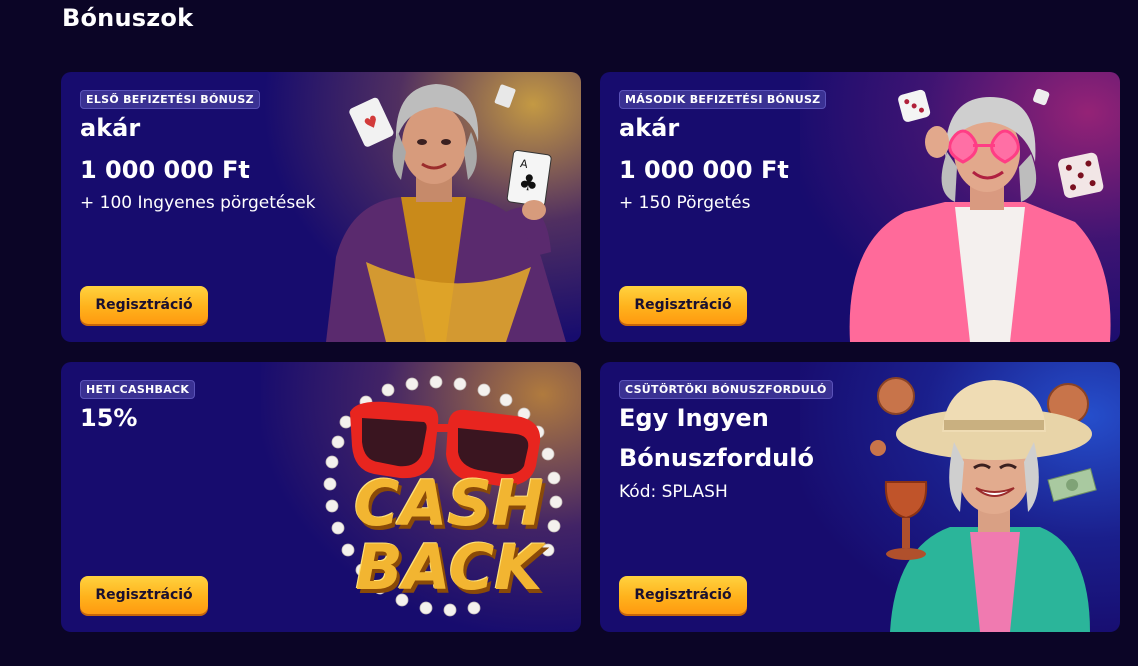 Image resolution: width=1138 pixels, height=666 pixels. Describe the element at coordinates (726, 389) in the screenshot. I see `bonus-badge: CSÜTÖRTÖKI BÓNUSZFORDULÓ` at that location.